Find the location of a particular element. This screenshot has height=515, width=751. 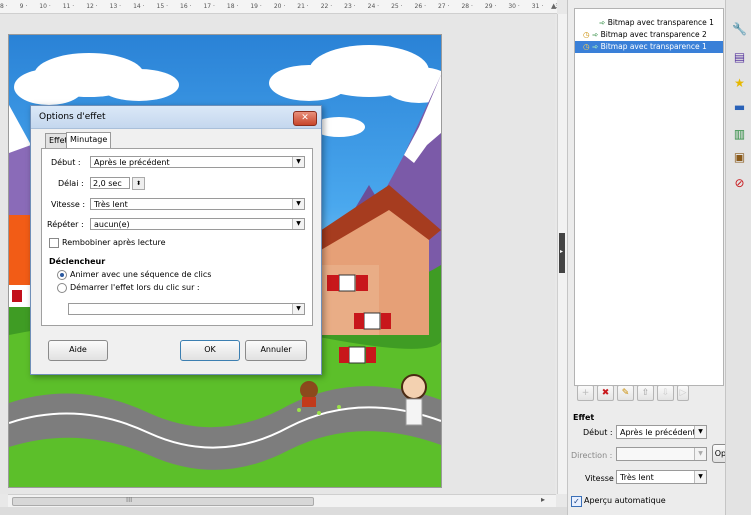

repeat-label: Répéter : is located at coordinates (65, 224).